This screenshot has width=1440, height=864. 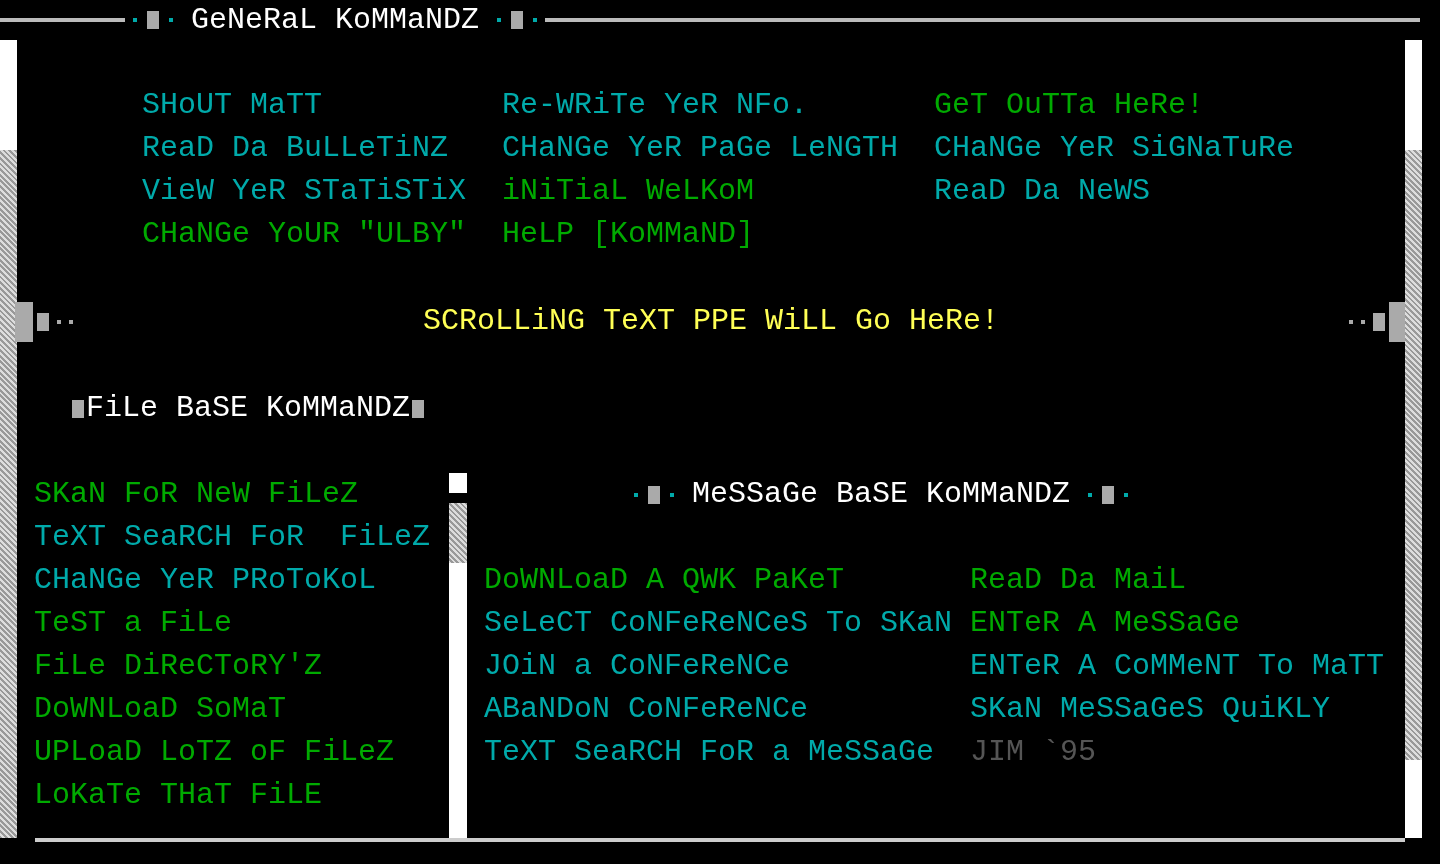 What do you see at coordinates (178, 795) in the screenshot?
I see `menu-command: LoKaTe THaT FiLE` at bounding box center [178, 795].